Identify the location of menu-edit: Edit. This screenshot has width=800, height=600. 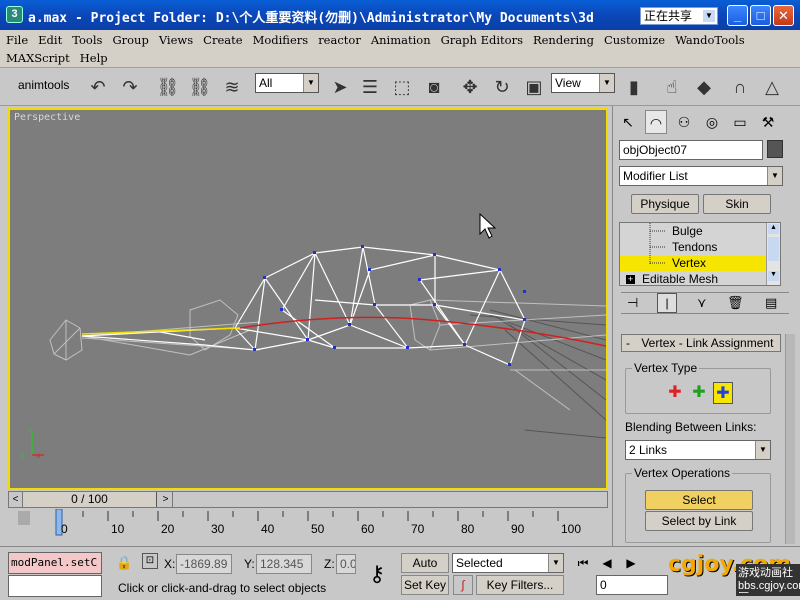
(50, 40).